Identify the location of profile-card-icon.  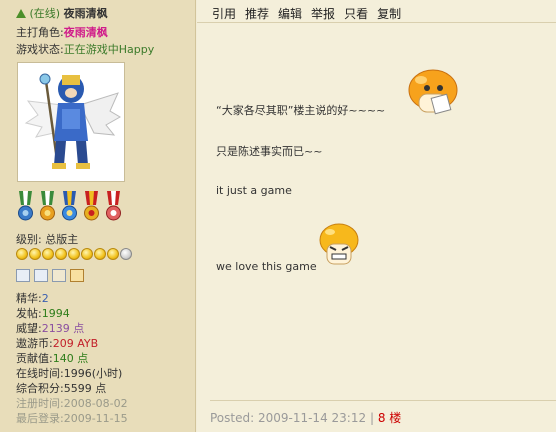
(23, 275).